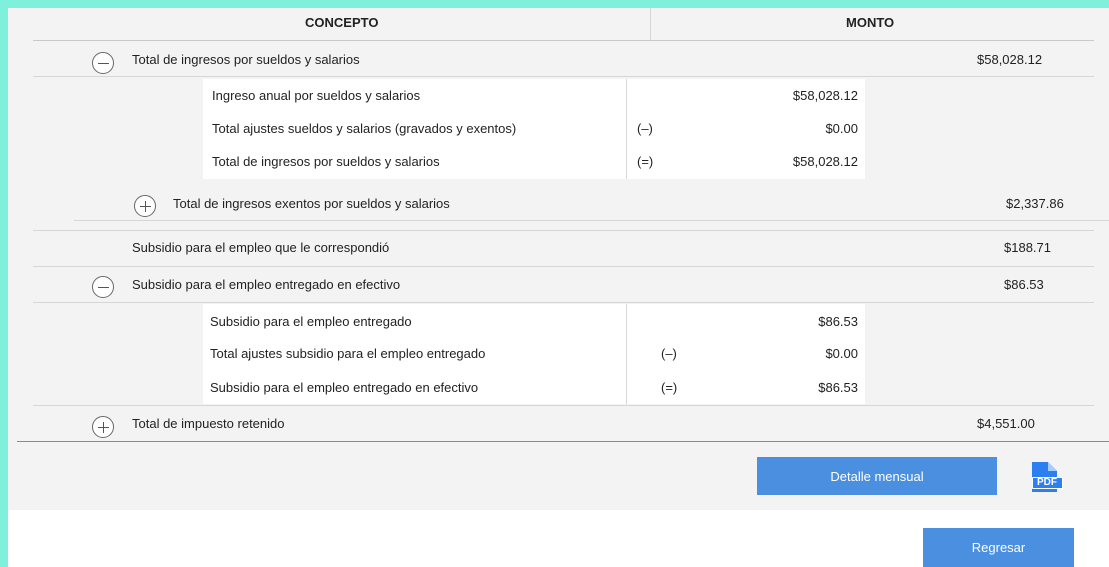 Image resolution: width=1109 pixels, height=567 pixels. I want to click on pdf-file-icon: PDF, so click(1046, 477).